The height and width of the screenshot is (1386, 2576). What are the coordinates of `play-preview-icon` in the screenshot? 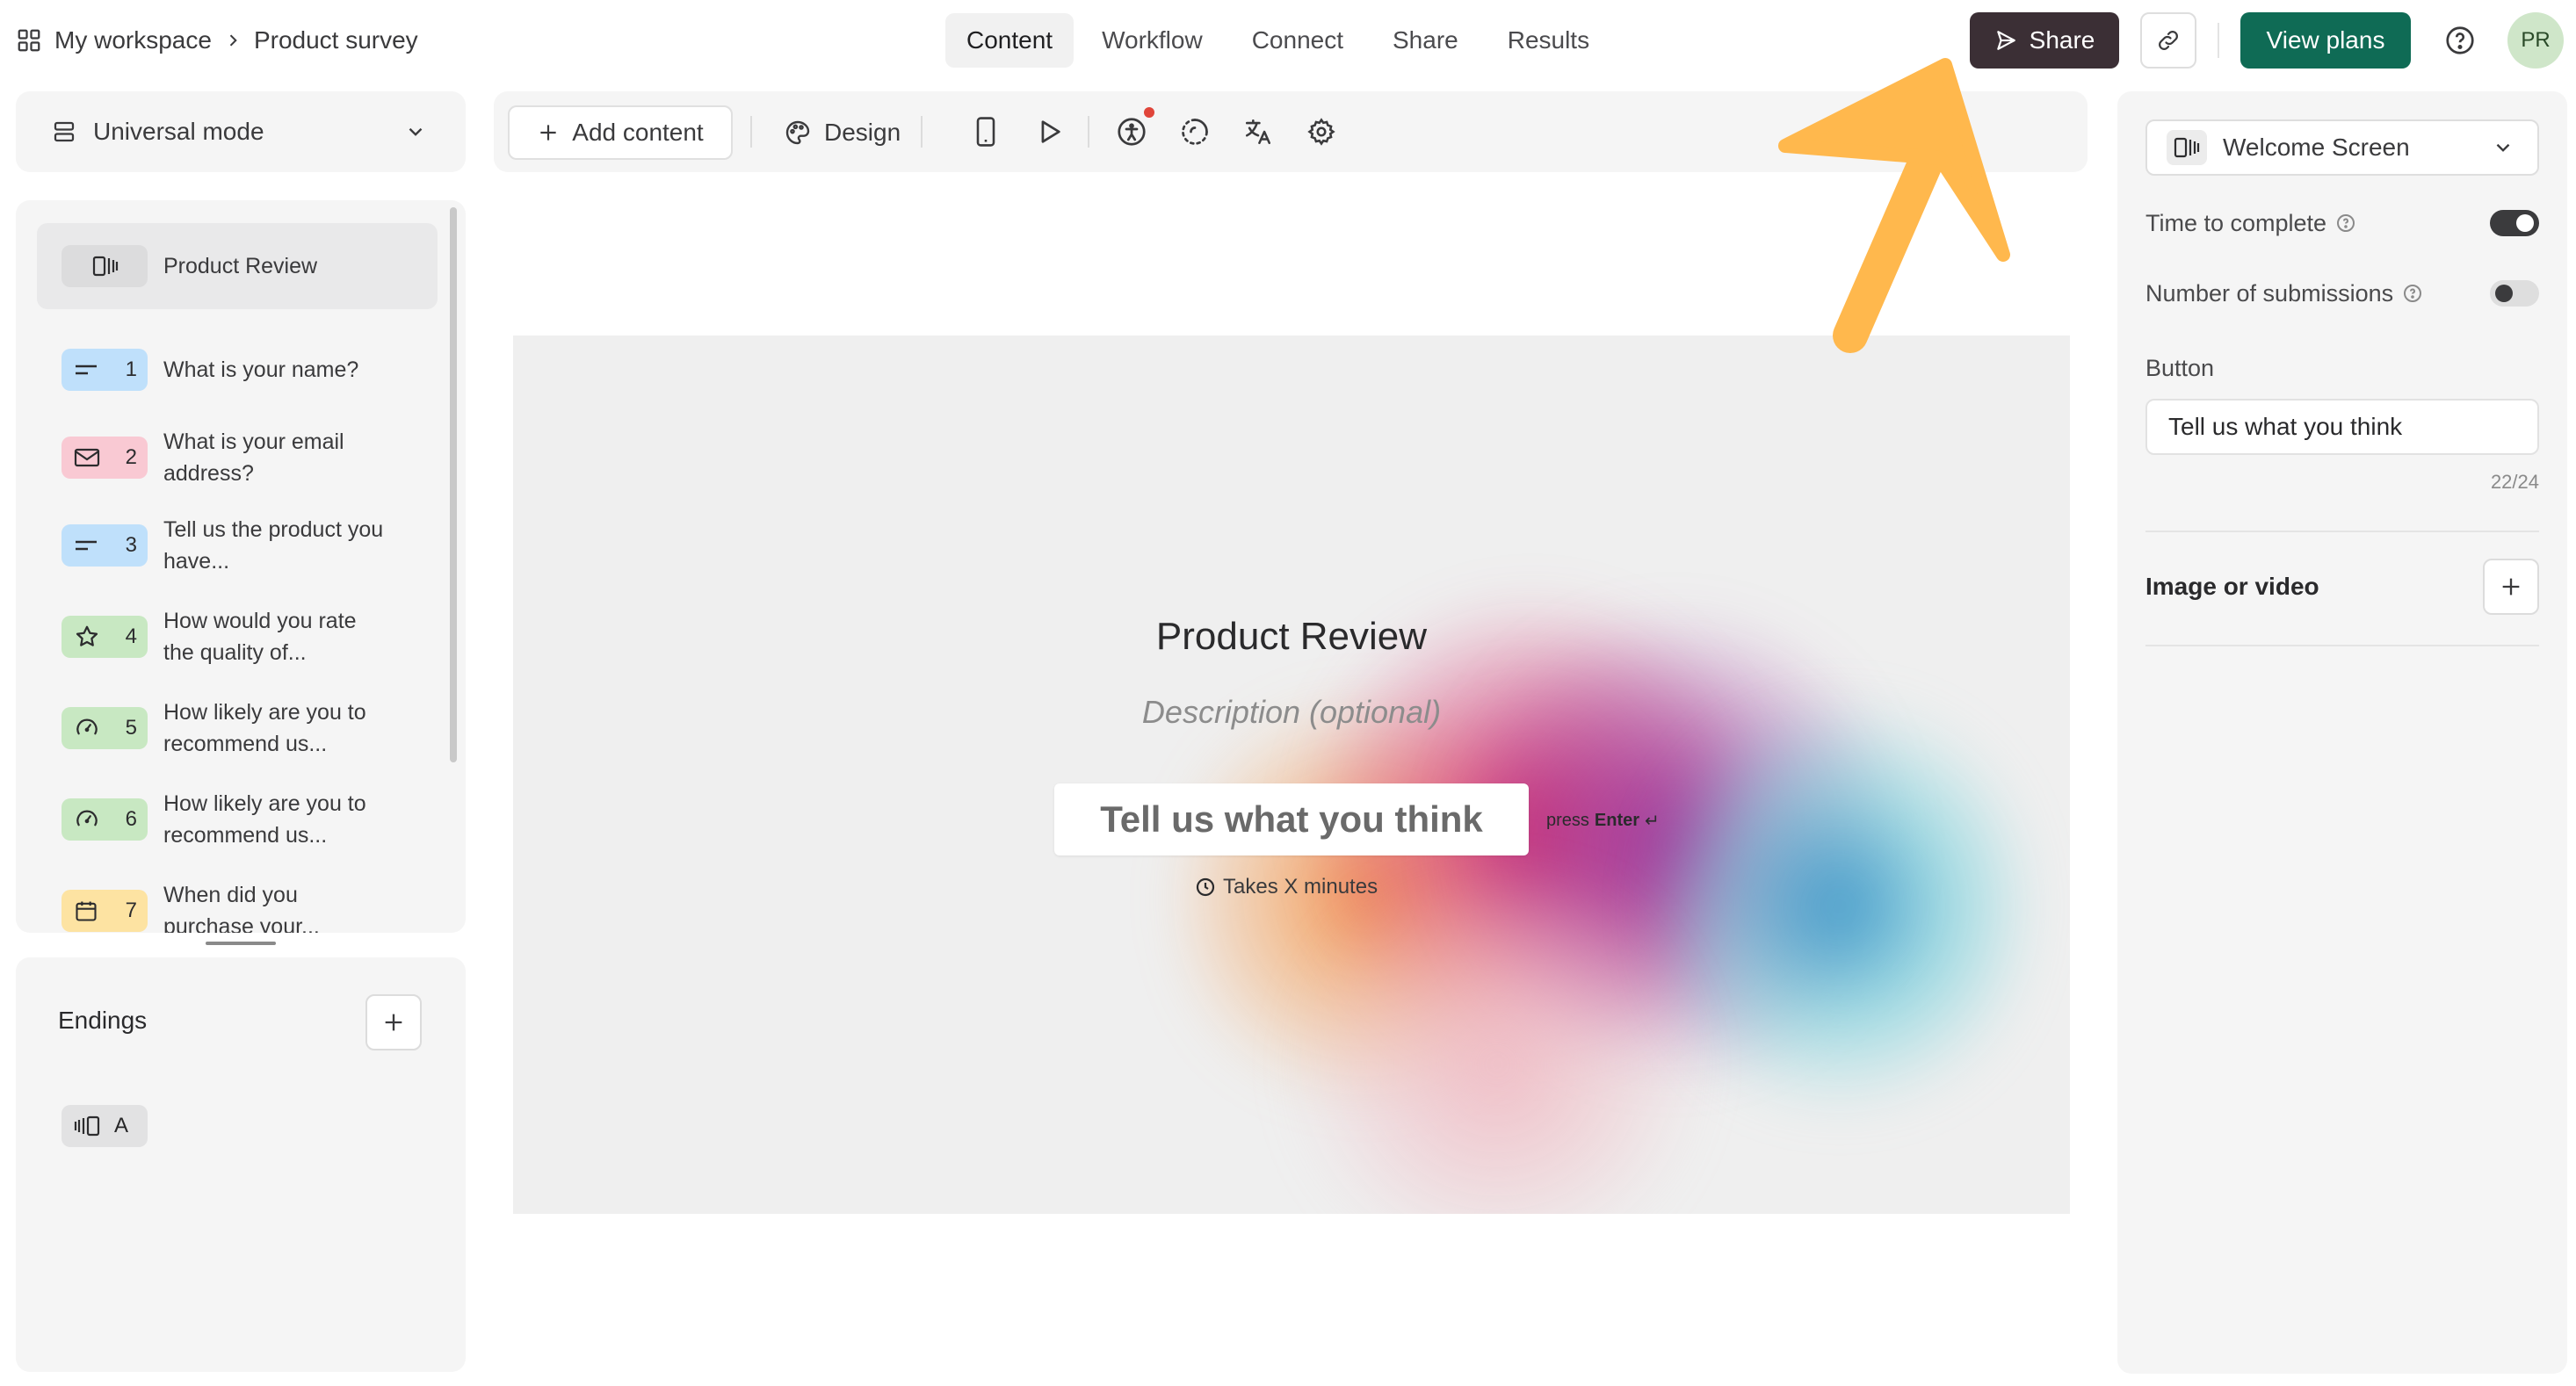 It's located at (1049, 131).